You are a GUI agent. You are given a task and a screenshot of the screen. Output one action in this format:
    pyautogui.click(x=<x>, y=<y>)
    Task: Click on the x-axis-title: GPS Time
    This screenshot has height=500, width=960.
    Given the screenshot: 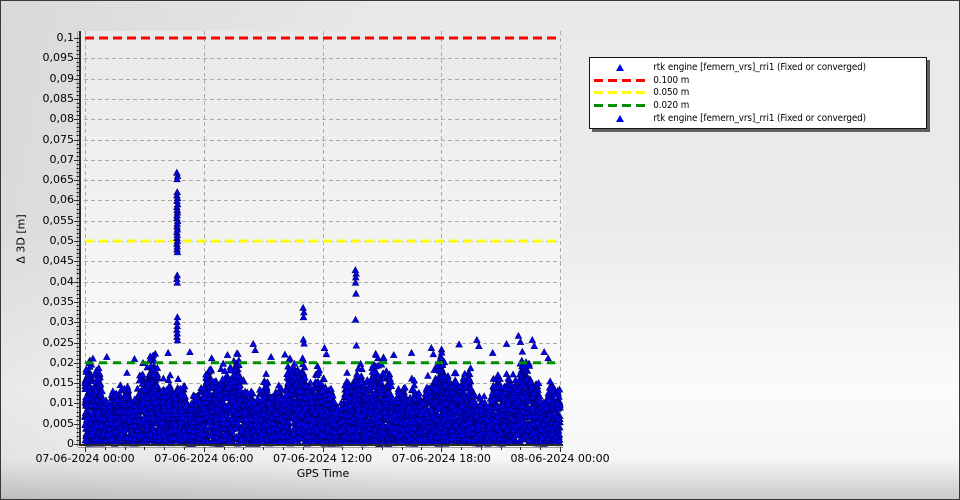 What is the action you would take?
    pyautogui.click(x=323, y=473)
    